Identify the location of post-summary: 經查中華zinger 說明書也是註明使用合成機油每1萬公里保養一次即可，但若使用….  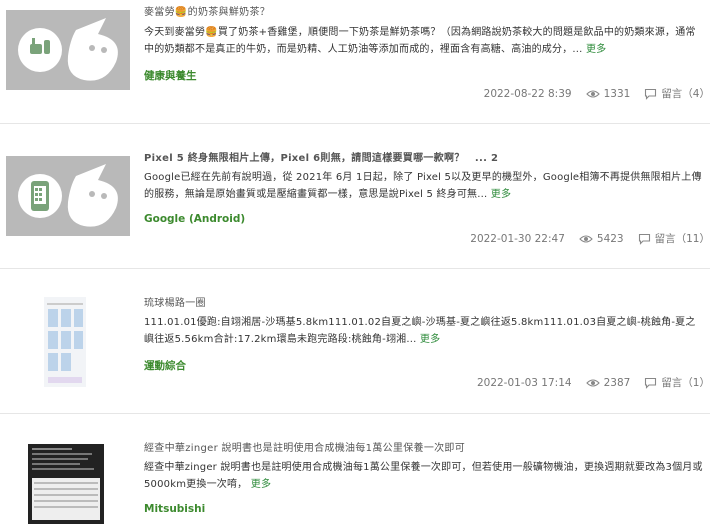
(424, 476).